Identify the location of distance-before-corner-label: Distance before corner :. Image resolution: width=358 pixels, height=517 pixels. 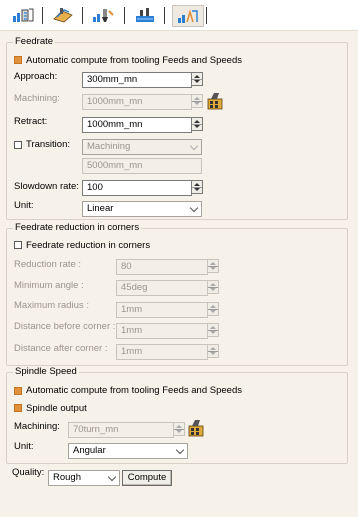
(65, 326).